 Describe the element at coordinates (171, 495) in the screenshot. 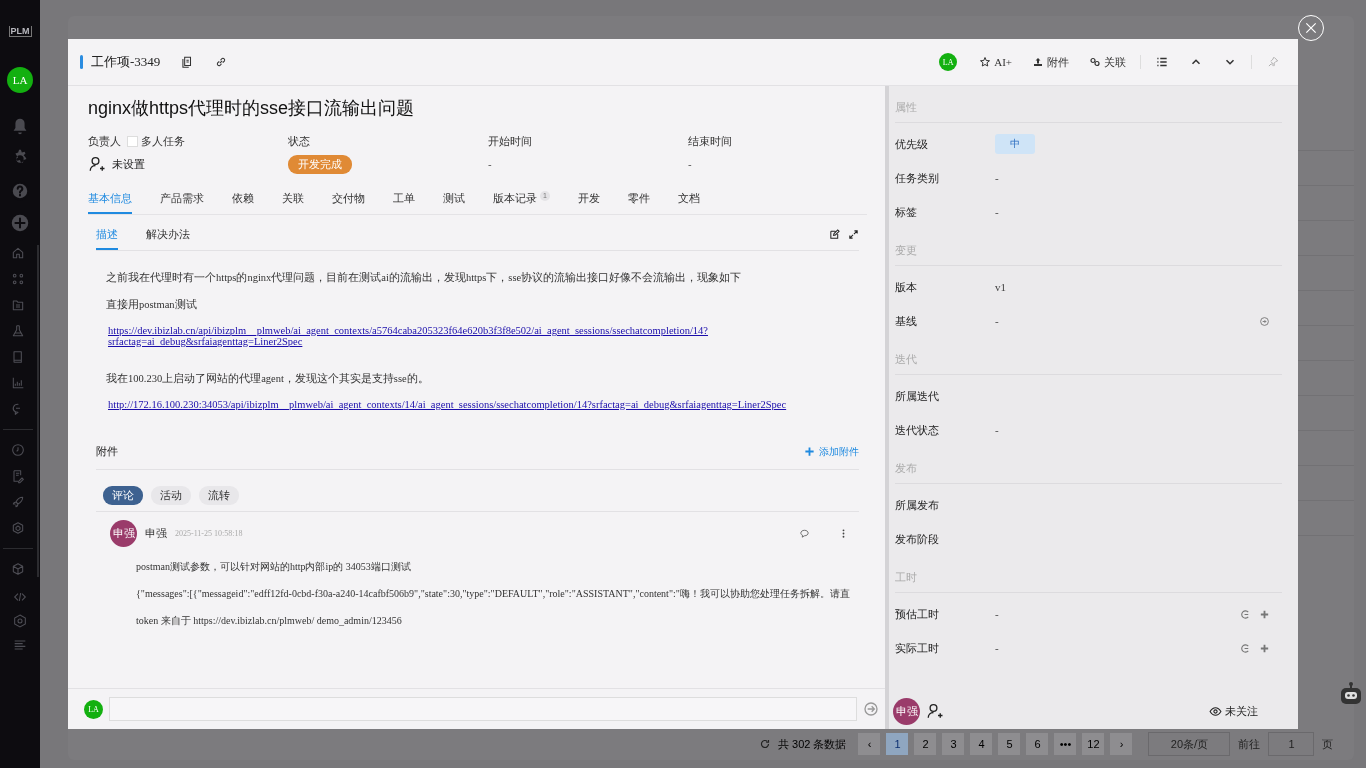

I see `activity-tab: 活动` at that location.